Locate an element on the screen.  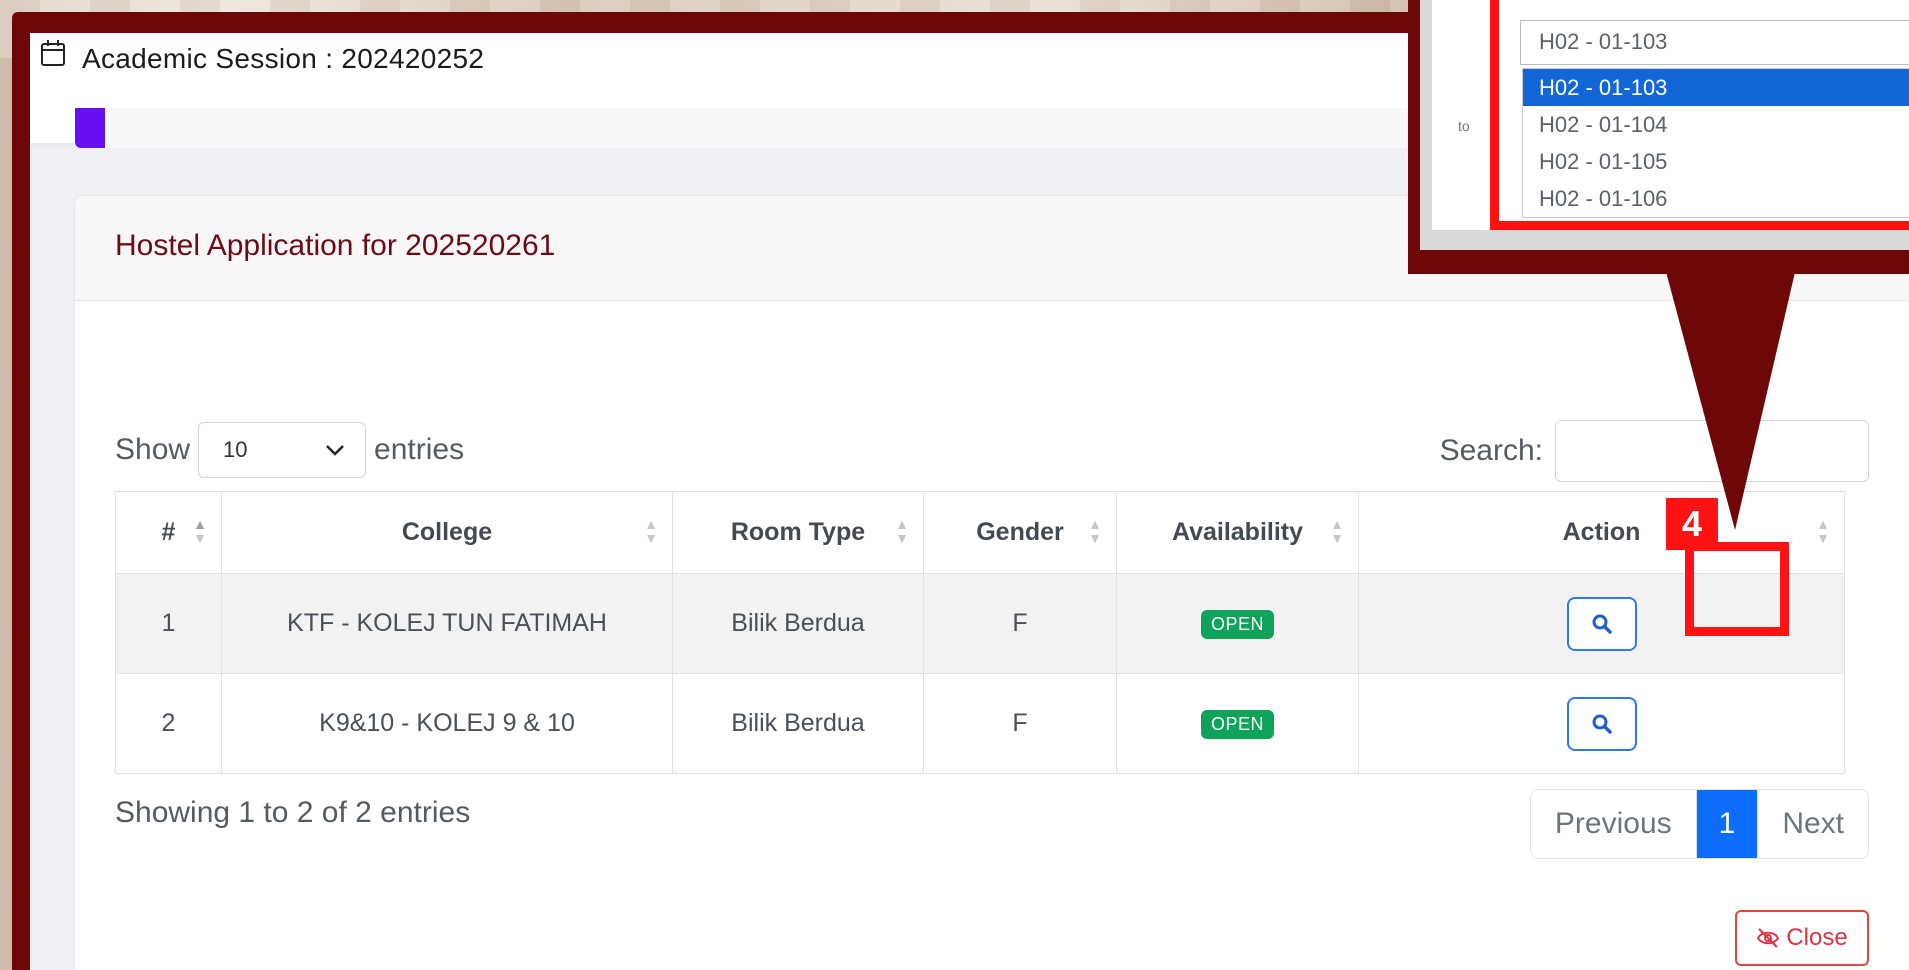
room-option: H02 - 01-105 is located at coordinates (1716, 161).